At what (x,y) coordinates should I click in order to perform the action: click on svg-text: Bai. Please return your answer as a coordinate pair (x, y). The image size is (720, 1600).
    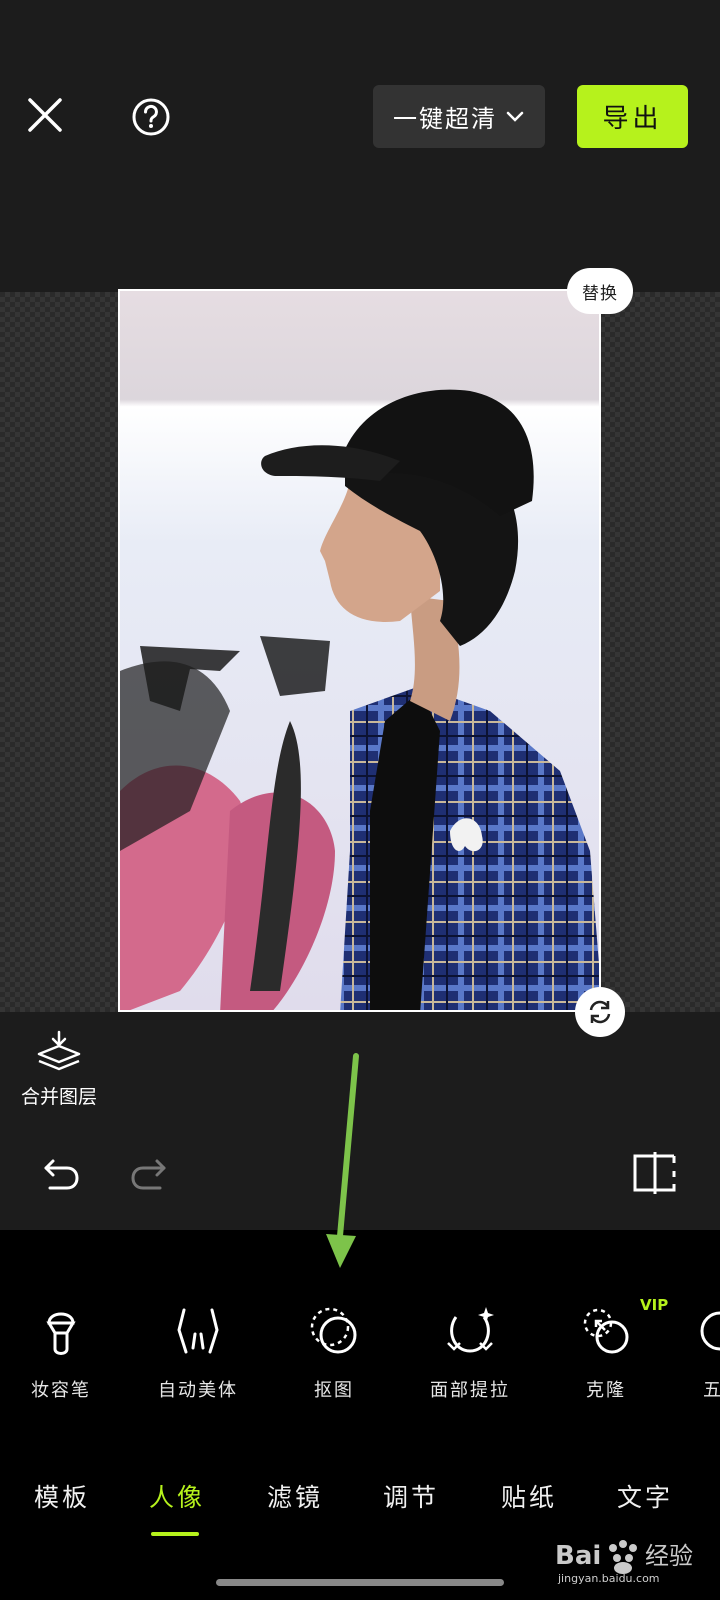
    Looking at the image, I should click on (578, 1556).